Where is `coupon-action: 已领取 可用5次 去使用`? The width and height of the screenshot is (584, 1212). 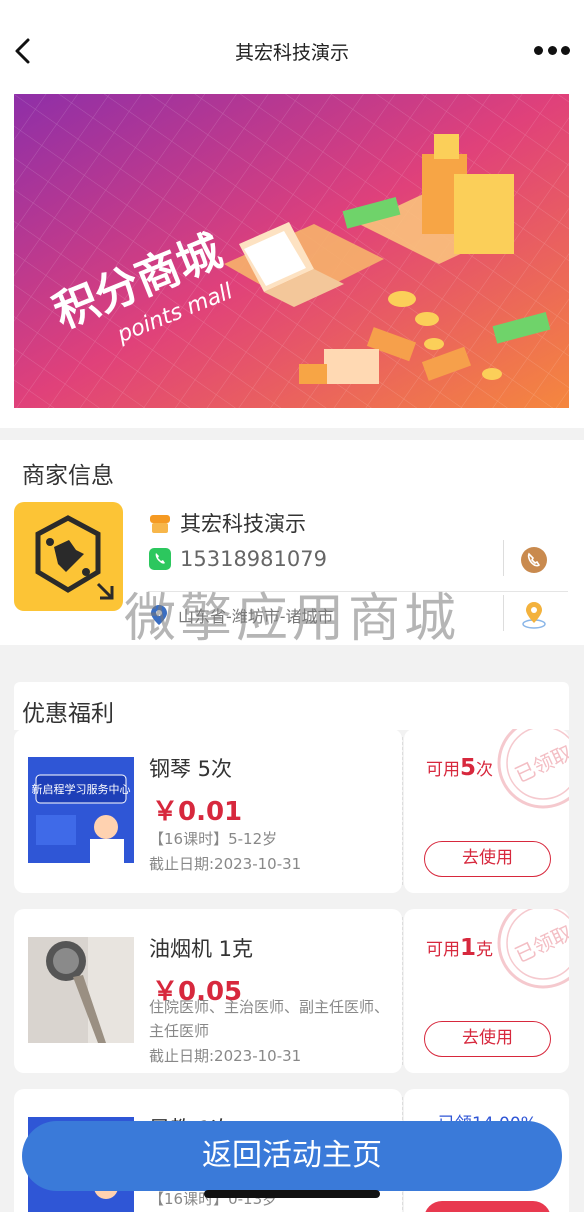
coupon-action: 已领取 可用5次 去使用 is located at coordinates (486, 811).